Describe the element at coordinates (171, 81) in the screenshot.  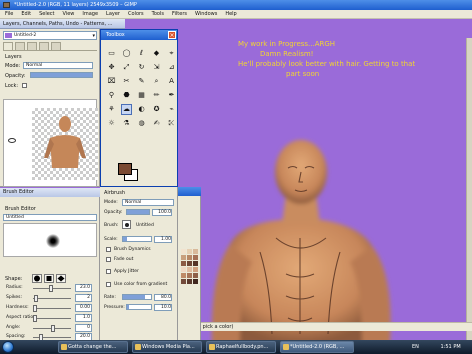
I see `text-tool-icon: A` at that location.